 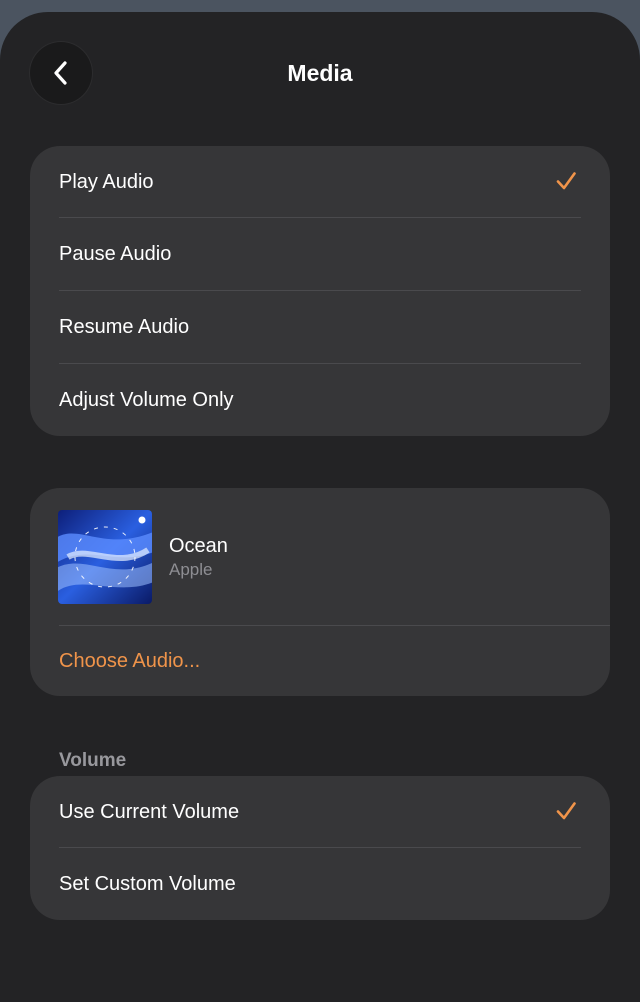 I want to click on option-pause-audio: Pause Audio, so click(x=320, y=254).